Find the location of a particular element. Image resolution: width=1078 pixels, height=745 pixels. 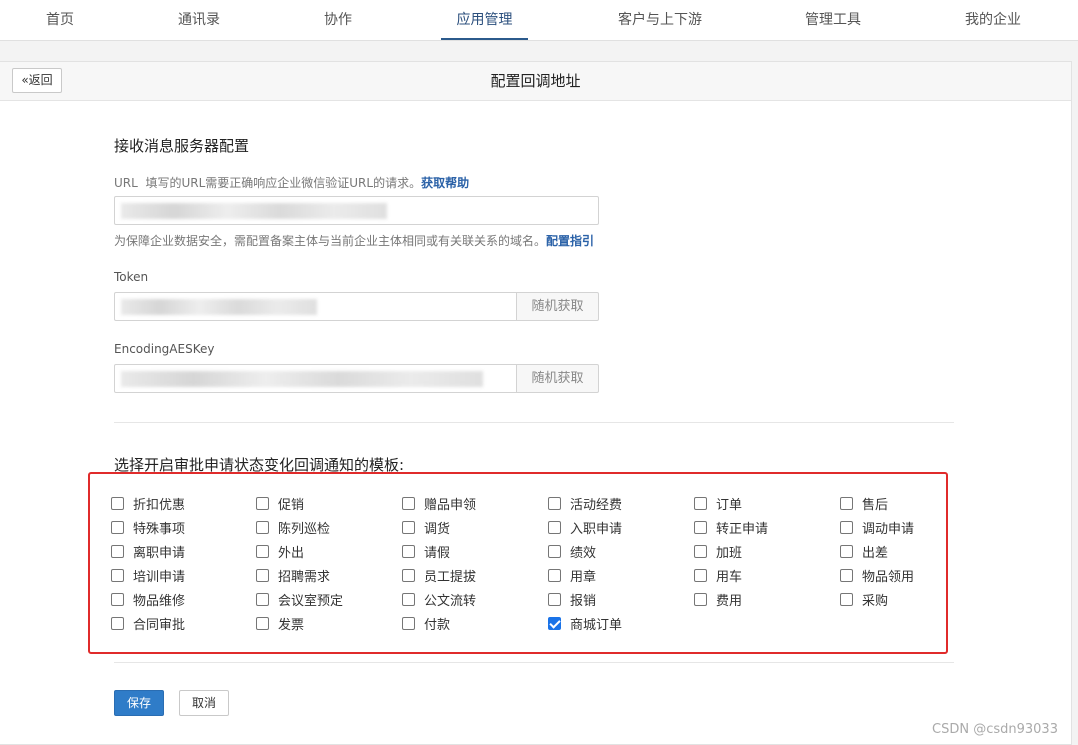

template-checkbox-item: 发票 is located at coordinates (280, 623).